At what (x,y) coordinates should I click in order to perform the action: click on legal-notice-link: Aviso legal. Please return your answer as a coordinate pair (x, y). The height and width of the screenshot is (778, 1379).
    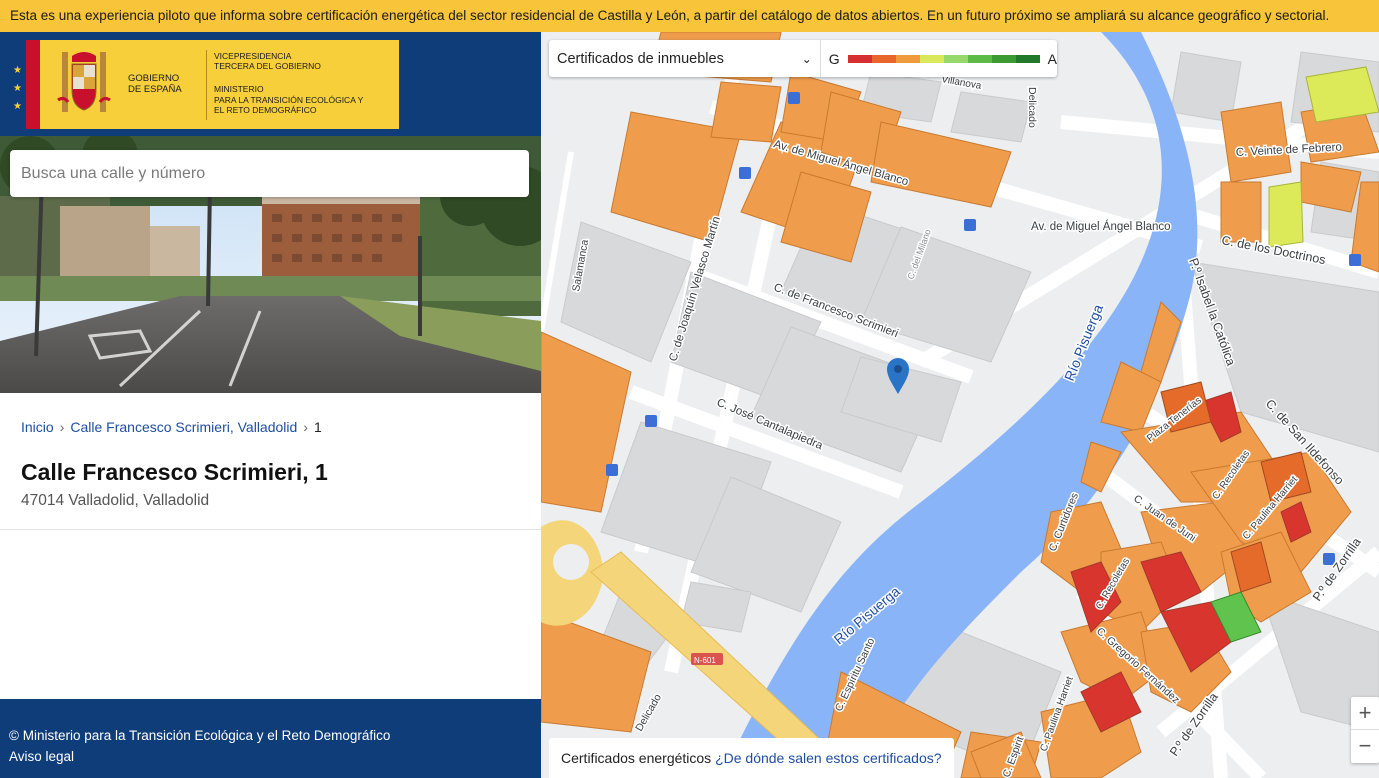
    Looking at the image, I should click on (275, 756).